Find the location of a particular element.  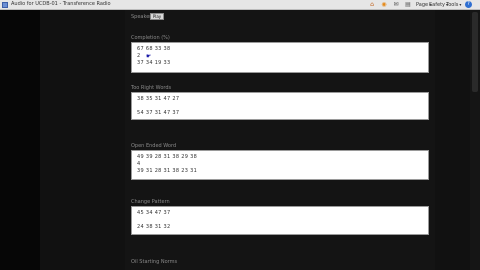

section-label: Too Right Words is located at coordinates (151, 88).